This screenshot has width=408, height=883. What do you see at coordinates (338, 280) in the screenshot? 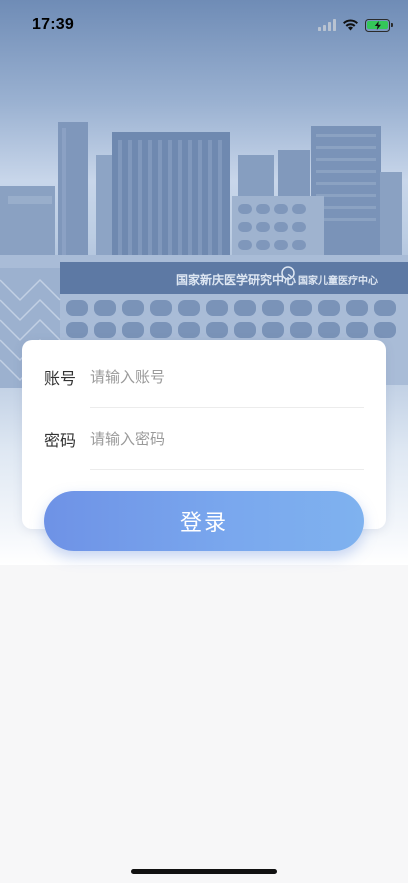
I see `svg-text: 国家儿童医疗中心` at bounding box center [338, 280].